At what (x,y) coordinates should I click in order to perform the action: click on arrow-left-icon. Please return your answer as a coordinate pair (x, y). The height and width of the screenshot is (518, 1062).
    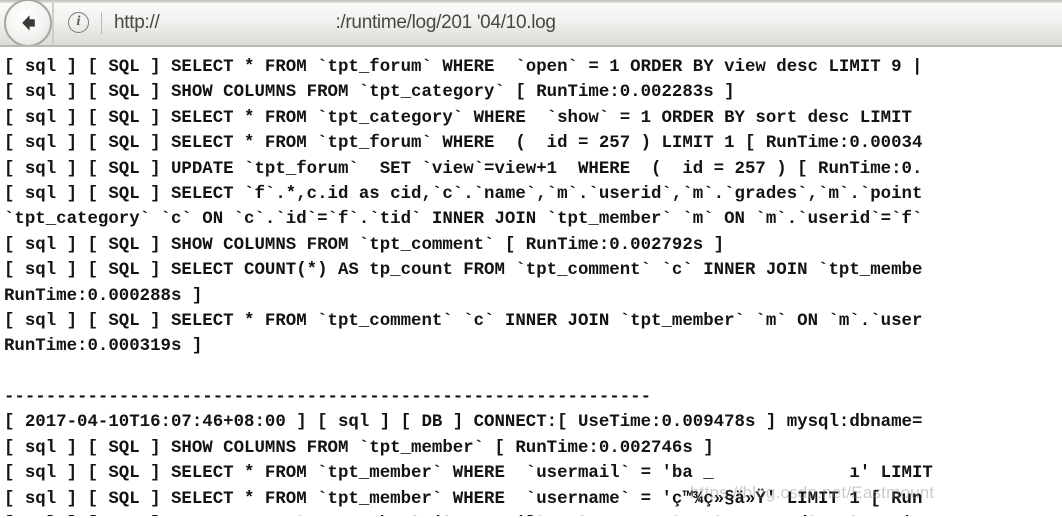
    Looking at the image, I should click on (28, 23).